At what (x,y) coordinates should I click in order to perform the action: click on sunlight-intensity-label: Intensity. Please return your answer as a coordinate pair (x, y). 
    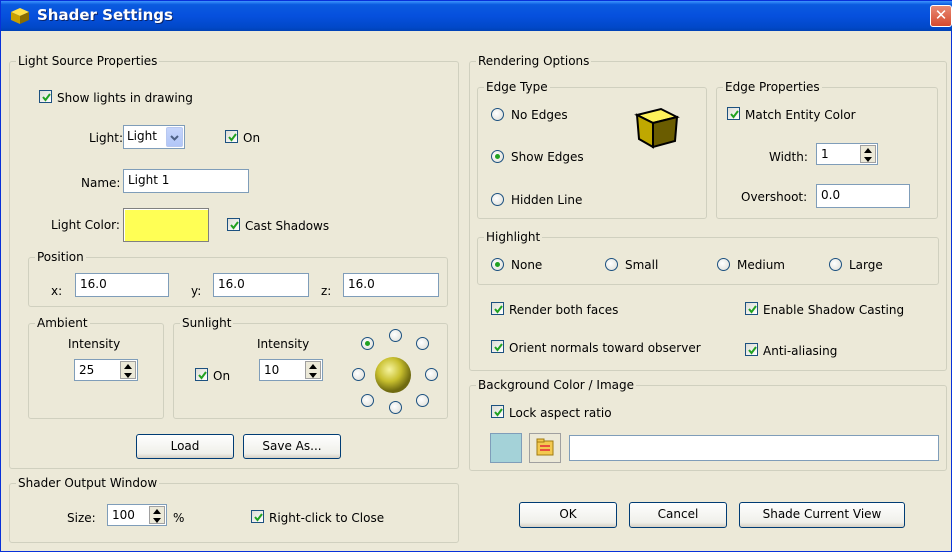
    Looking at the image, I should click on (283, 344).